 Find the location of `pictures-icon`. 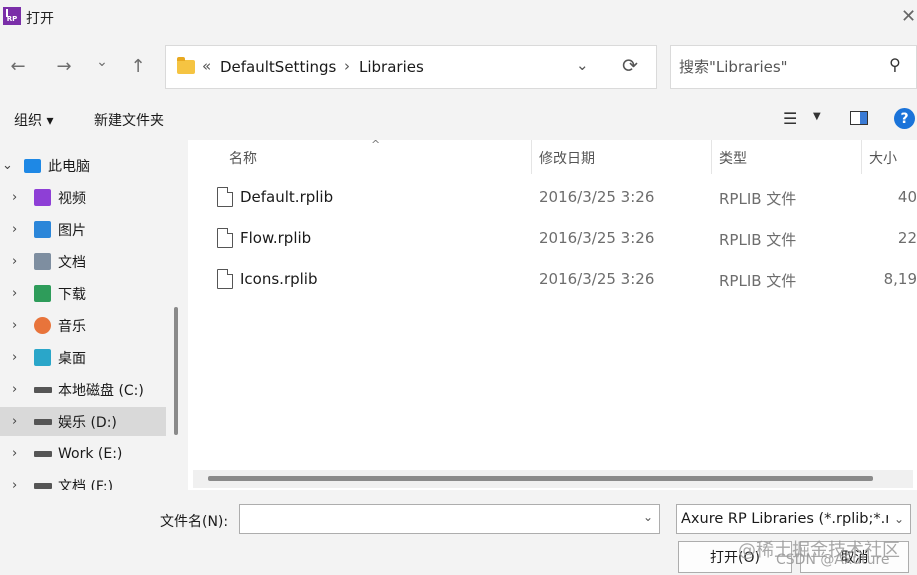

pictures-icon is located at coordinates (42, 229).